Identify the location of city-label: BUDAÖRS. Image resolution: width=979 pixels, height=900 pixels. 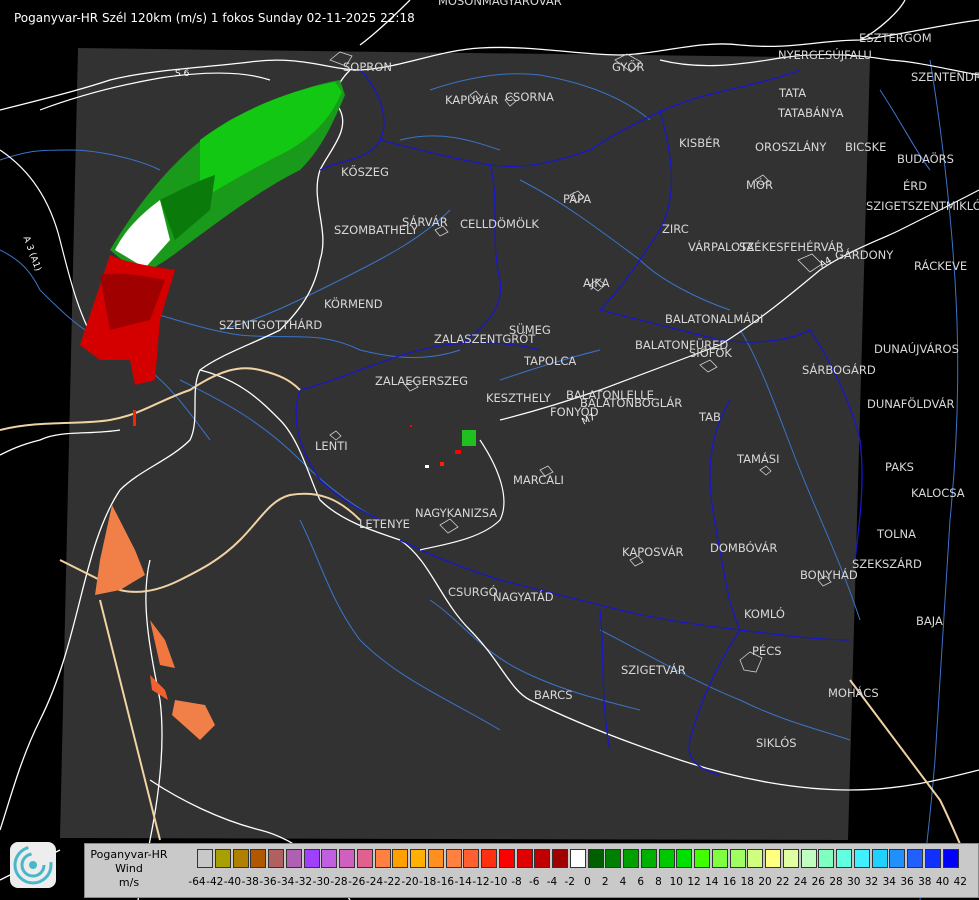
(925, 159).